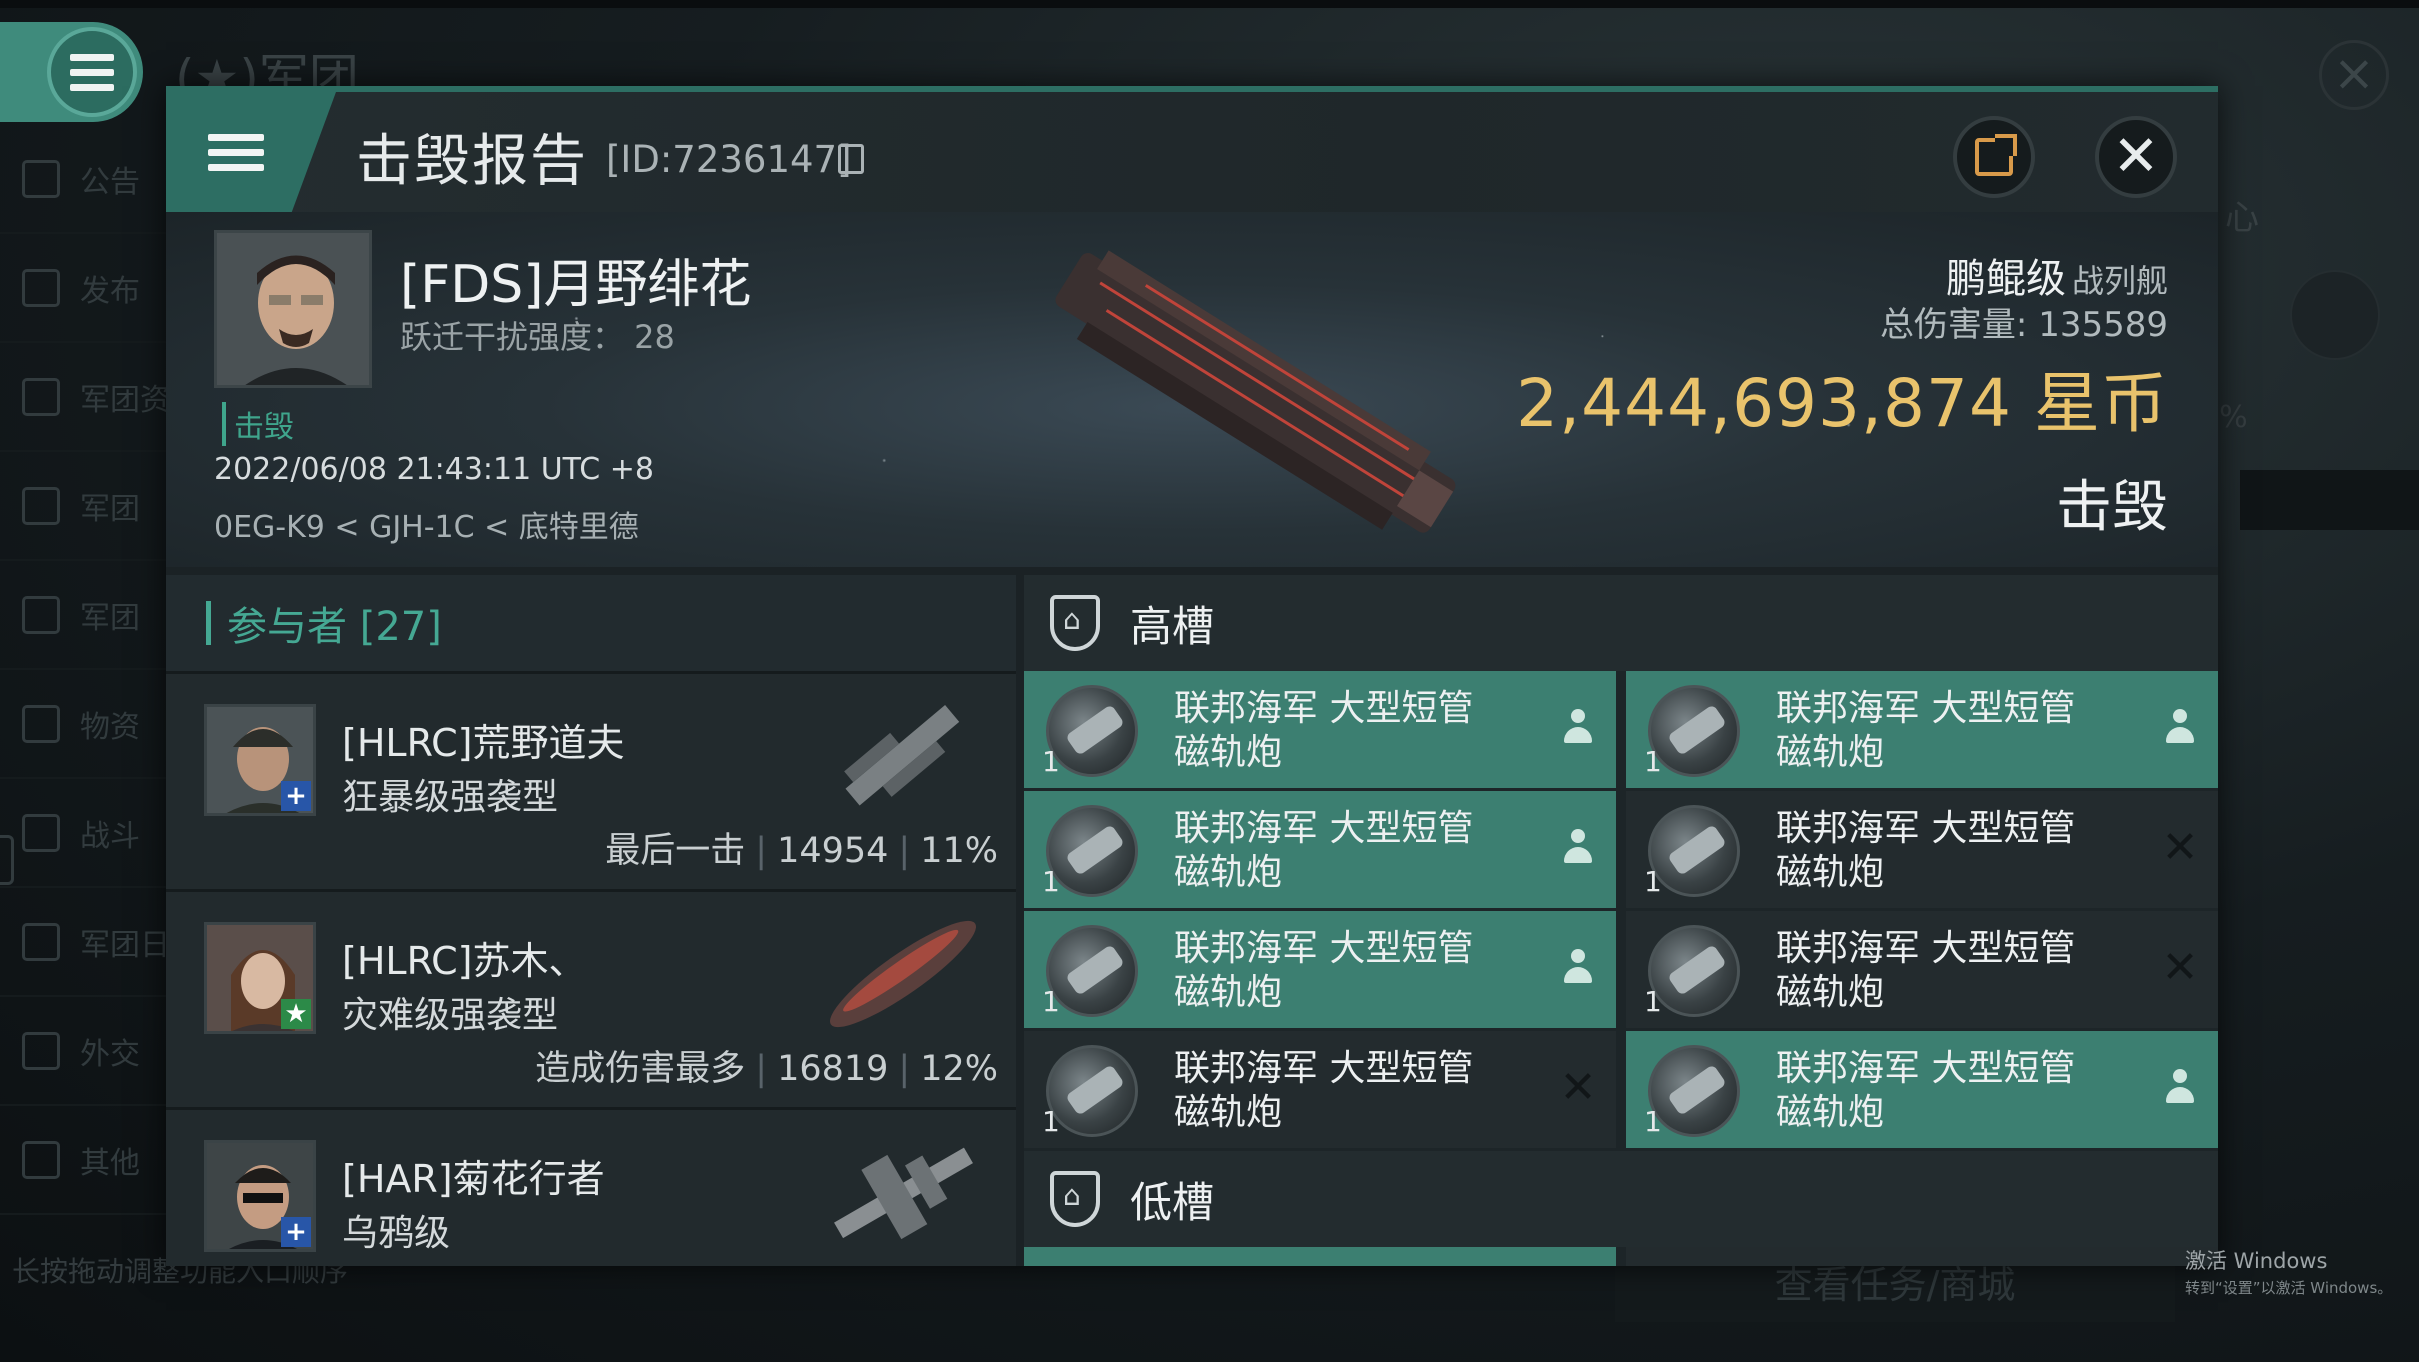  What do you see at coordinates (576, 279) in the screenshot?
I see `victim-name: [FDS]月野绯花` at bounding box center [576, 279].